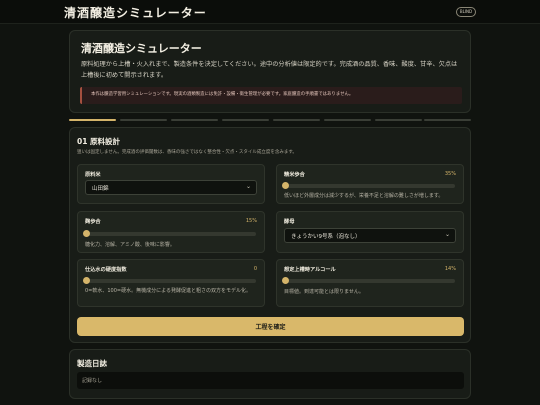 This screenshot has height=405, width=540. Describe the element at coordinates (324, 292) in the screenshot. I see `alcohol-hint: 目標値。到達可能とは限りません。` at that location.